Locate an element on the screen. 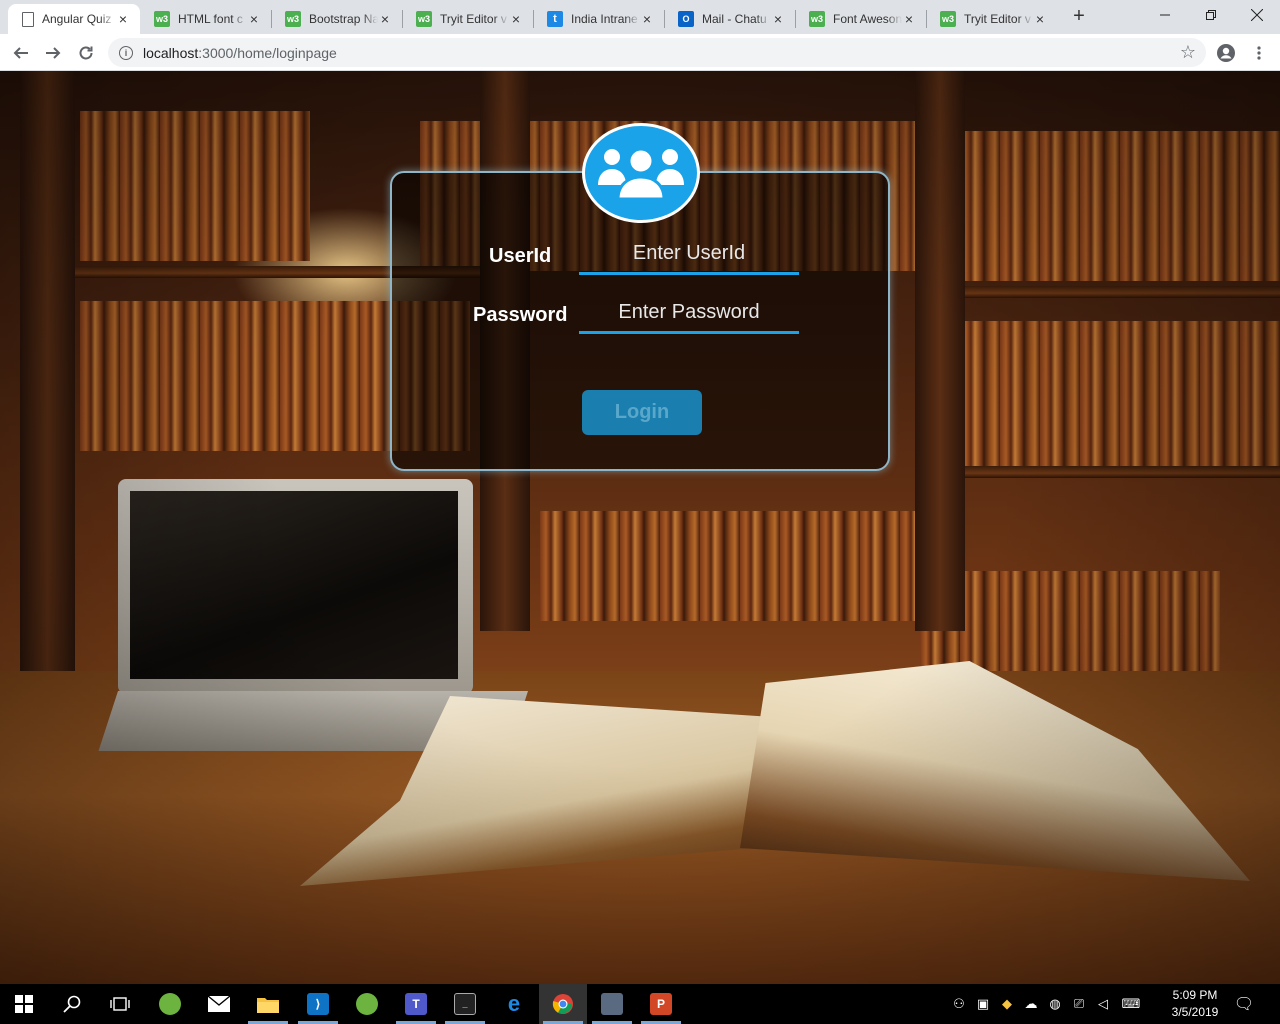 The image size is (1280, 1024). tab-label: Tryit Editor v is located at coordinates (997, 19).